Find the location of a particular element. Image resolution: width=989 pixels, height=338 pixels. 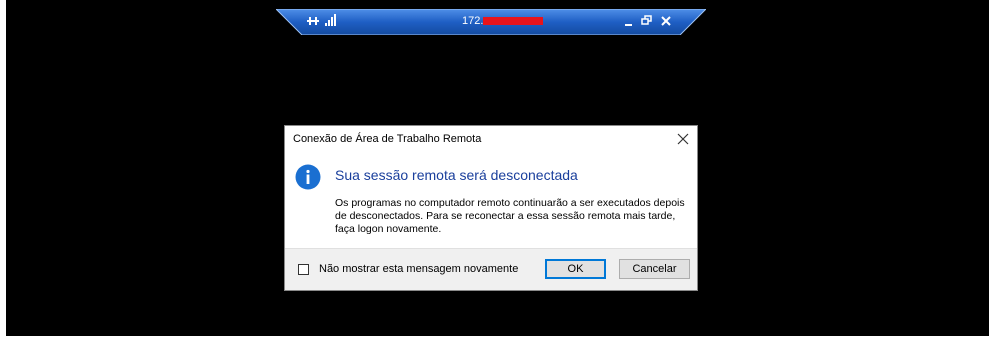

dont-show-again-label: Não mostrar esta mensagem novamente is located at coordinates (418, 269).